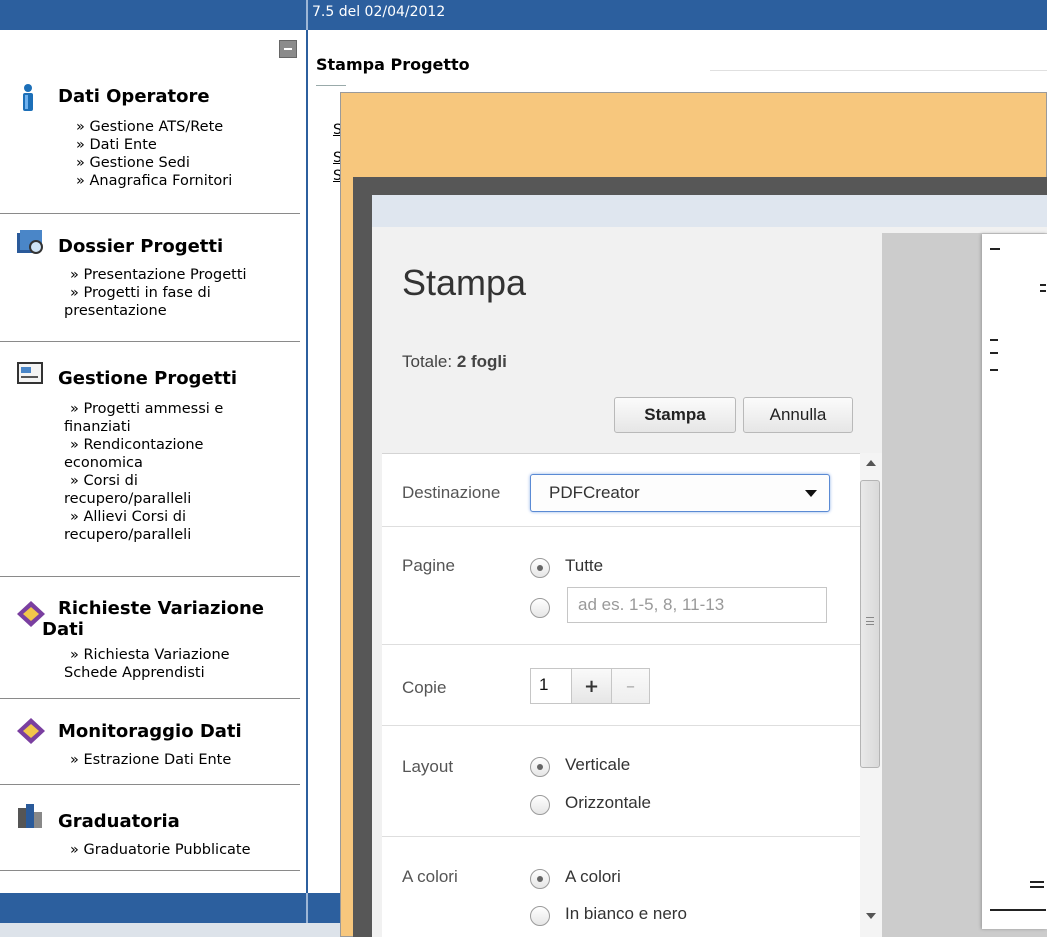 Image resolution: width=1047 pixels, height=937 pixels. I want to click on layout-row: Layout Verticale Orizzontale, so click(621, 781).